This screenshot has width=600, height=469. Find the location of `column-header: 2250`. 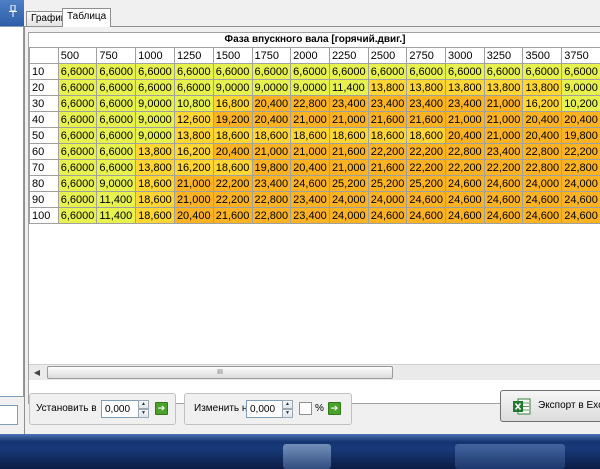

column-header: 2250 is located at coordinates (348, 55).